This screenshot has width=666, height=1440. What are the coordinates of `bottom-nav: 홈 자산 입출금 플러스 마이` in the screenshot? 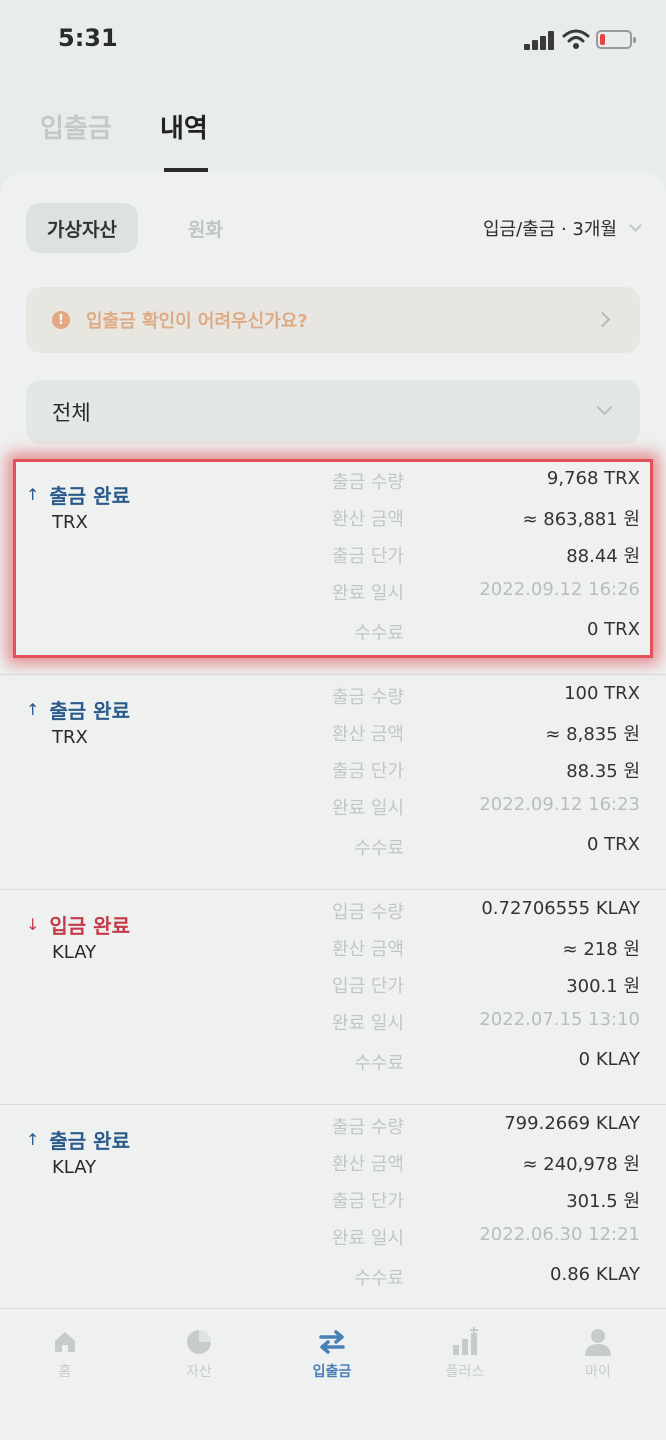 It's located at (333, 1374).